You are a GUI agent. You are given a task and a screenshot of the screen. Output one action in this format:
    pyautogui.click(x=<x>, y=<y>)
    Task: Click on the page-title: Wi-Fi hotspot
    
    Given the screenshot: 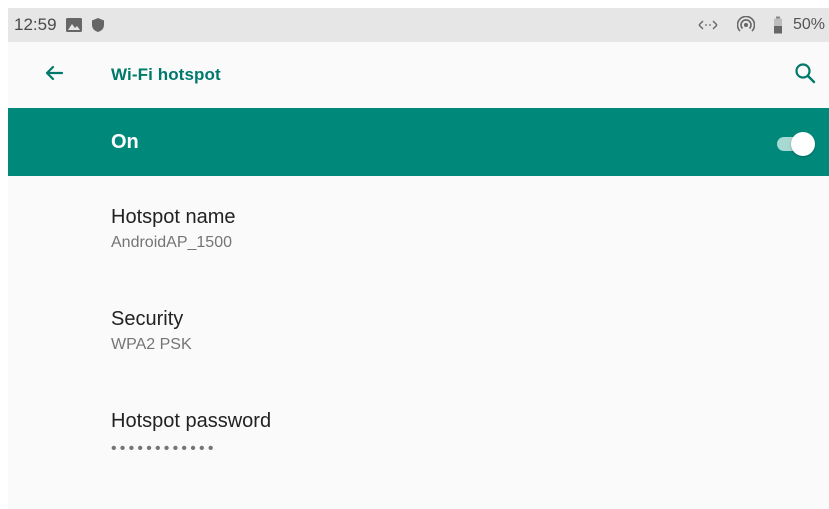 What is the action you would take?
    pyautogui.click(x=166, y=74)
    